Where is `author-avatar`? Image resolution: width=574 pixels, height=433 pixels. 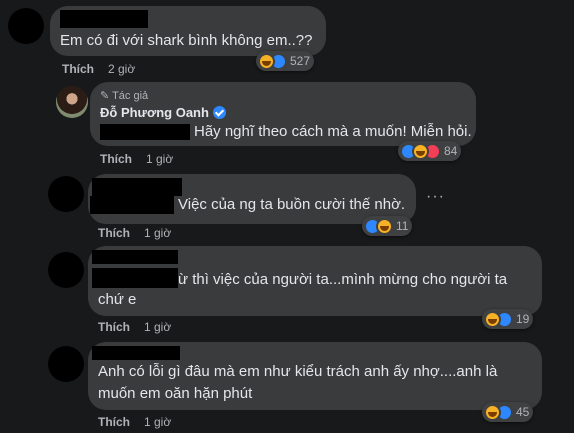 author-avatar is located at coordinates (72, 102).